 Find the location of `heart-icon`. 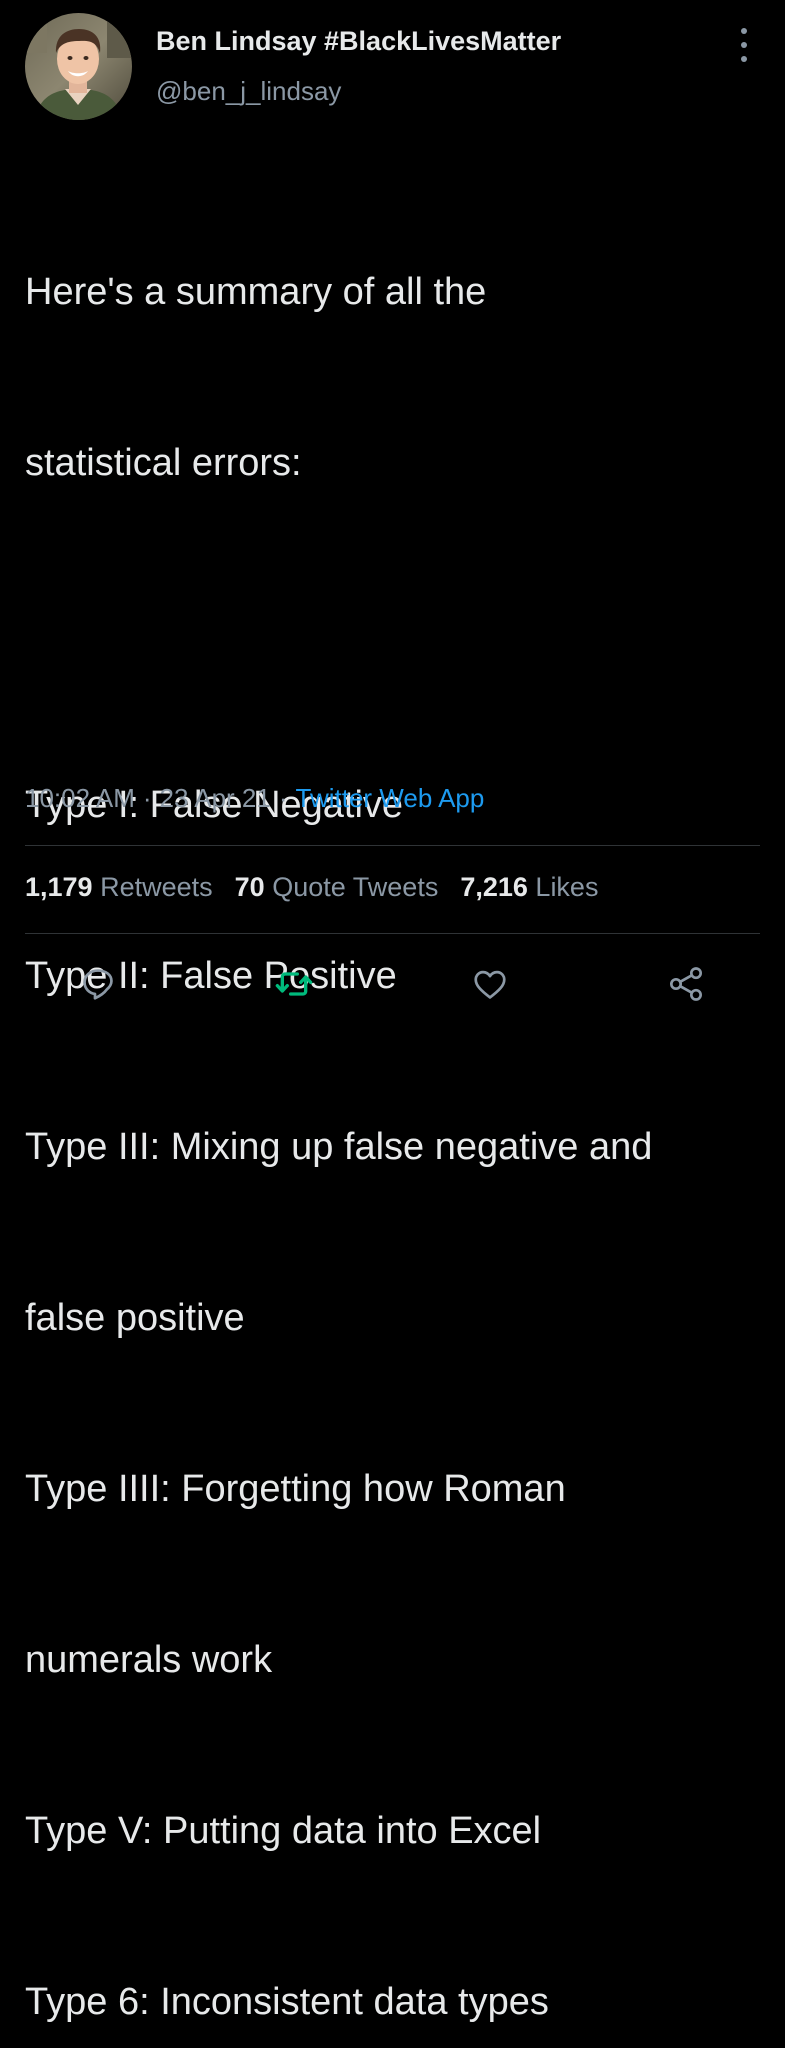

heart-icon is located at coordinates (490, 984).